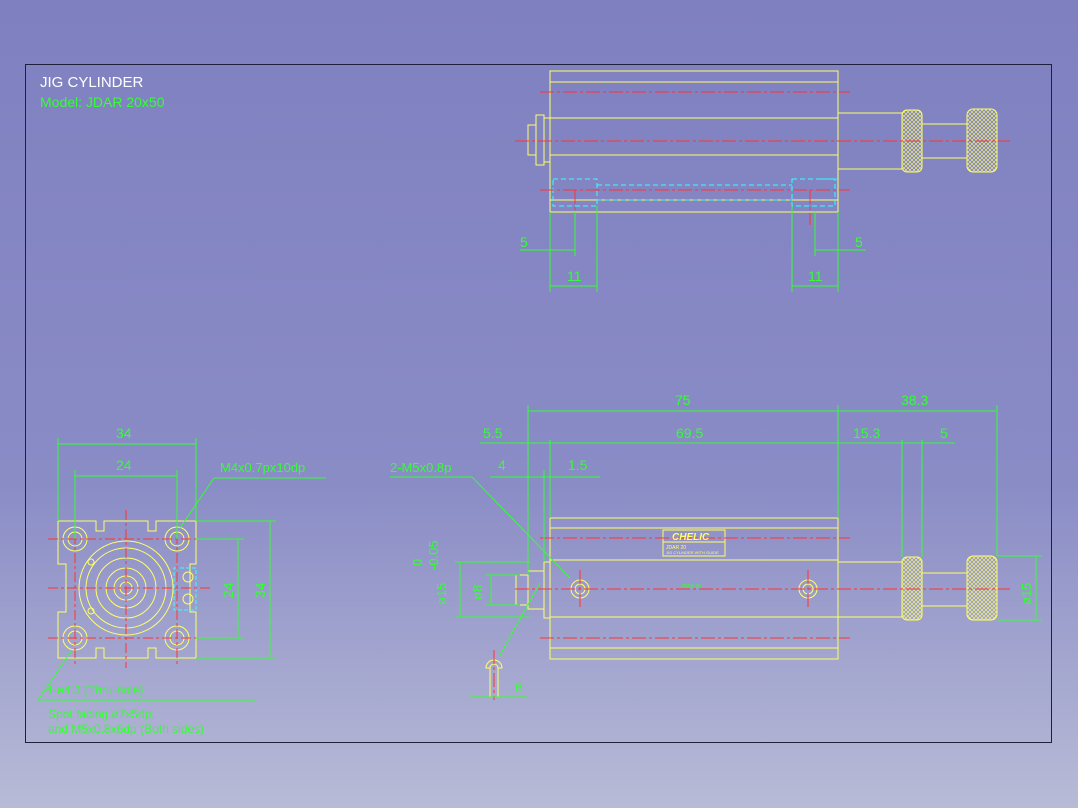 This screenshot has height=808, width=1078. Describe the element at coordinates (502, 465) in the screenshot. I see `dim-side-4: 4` at that location.